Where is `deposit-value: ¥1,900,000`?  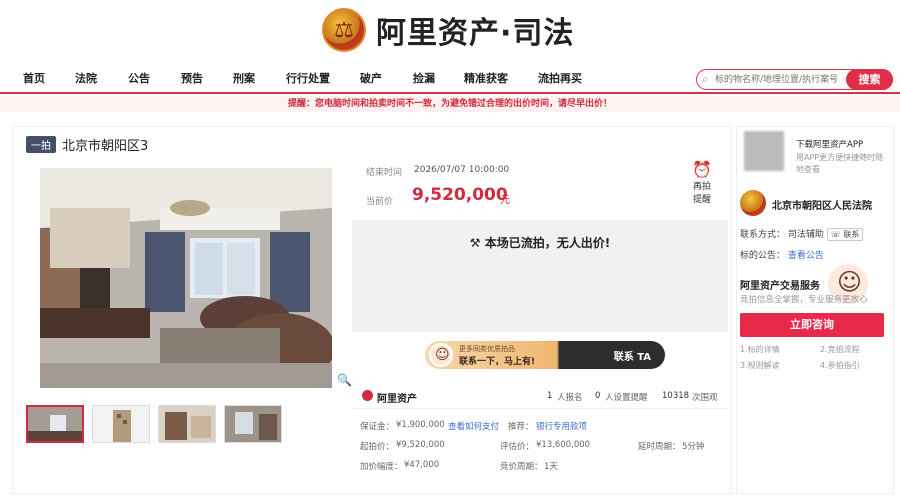
deposit-value: ¥1,900,000 is located at coordinates (420, 425).